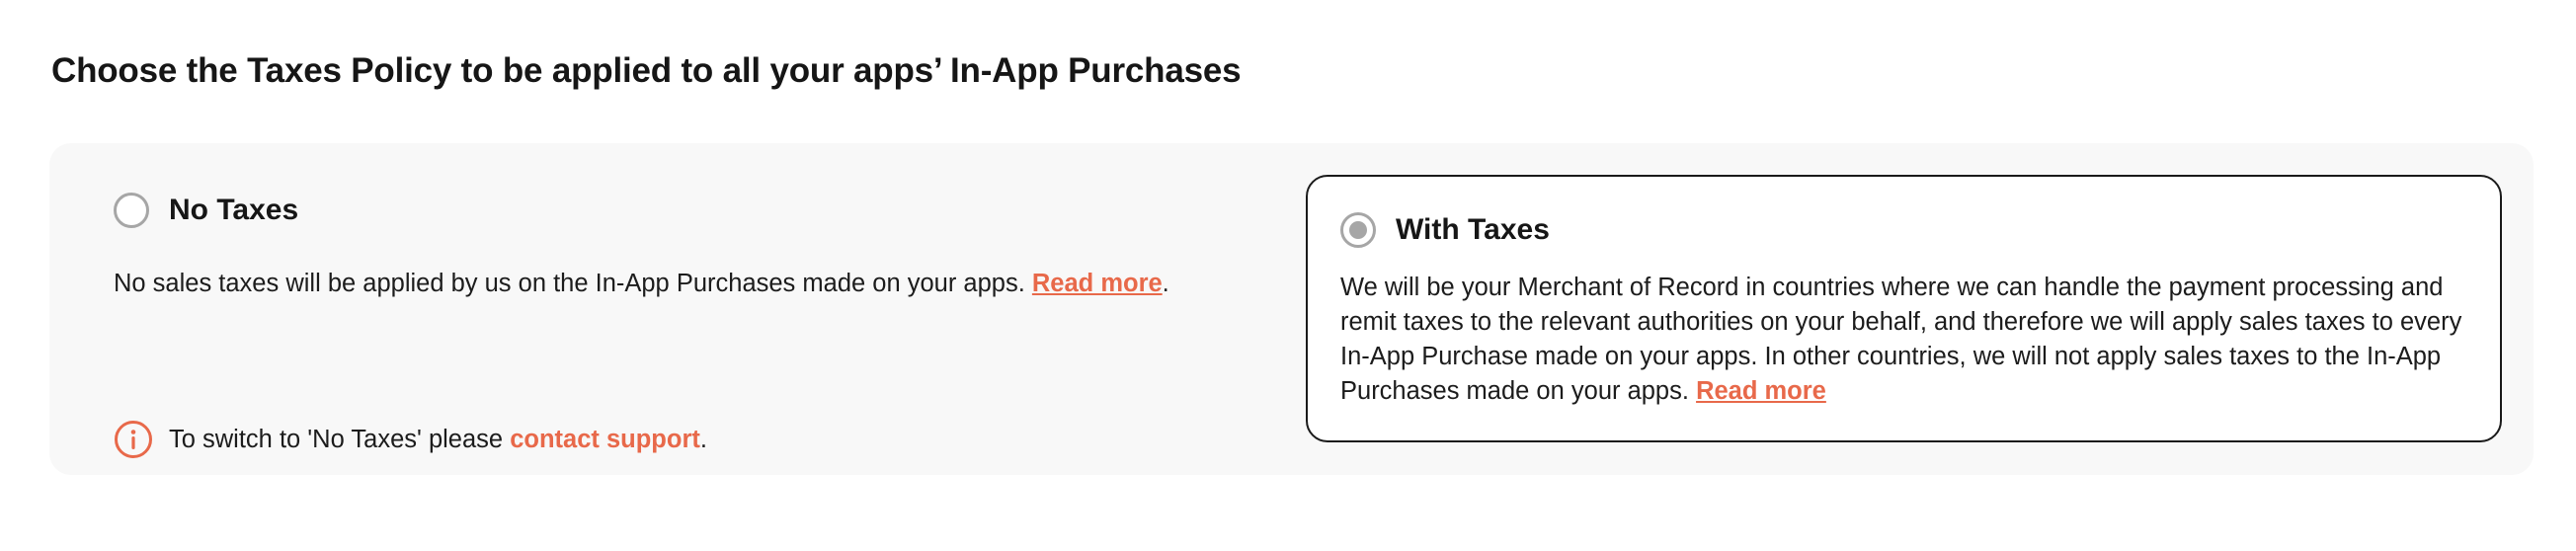 This screenshot has height=551, width=2576. I want to click on option-title: With Taxes, so click(1473, 229).